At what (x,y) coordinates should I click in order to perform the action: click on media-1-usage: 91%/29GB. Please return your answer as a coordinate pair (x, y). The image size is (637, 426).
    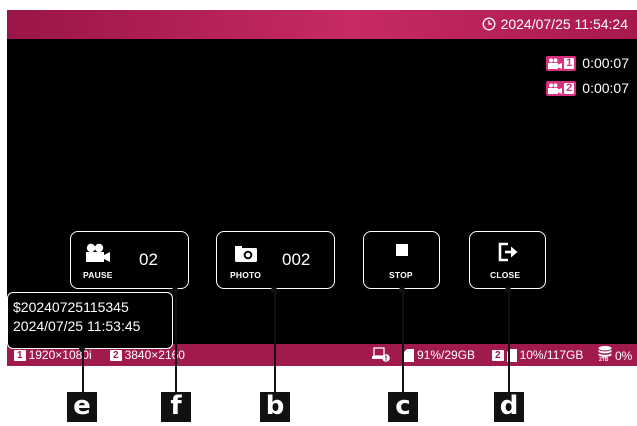
    Looking at the image, I should click on (439, 355).